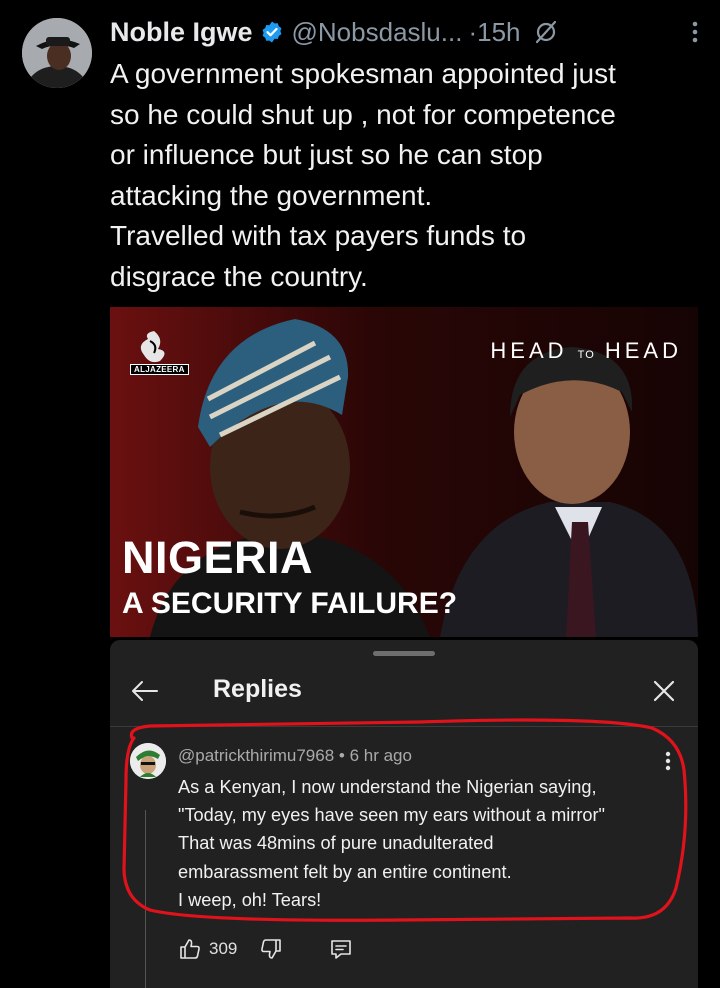 The height and width of the screenshot is (988, 720). Describe the element at coordinates (380, 755) in the screenshot. I see `reply-time: 6 hr ago` at that location.